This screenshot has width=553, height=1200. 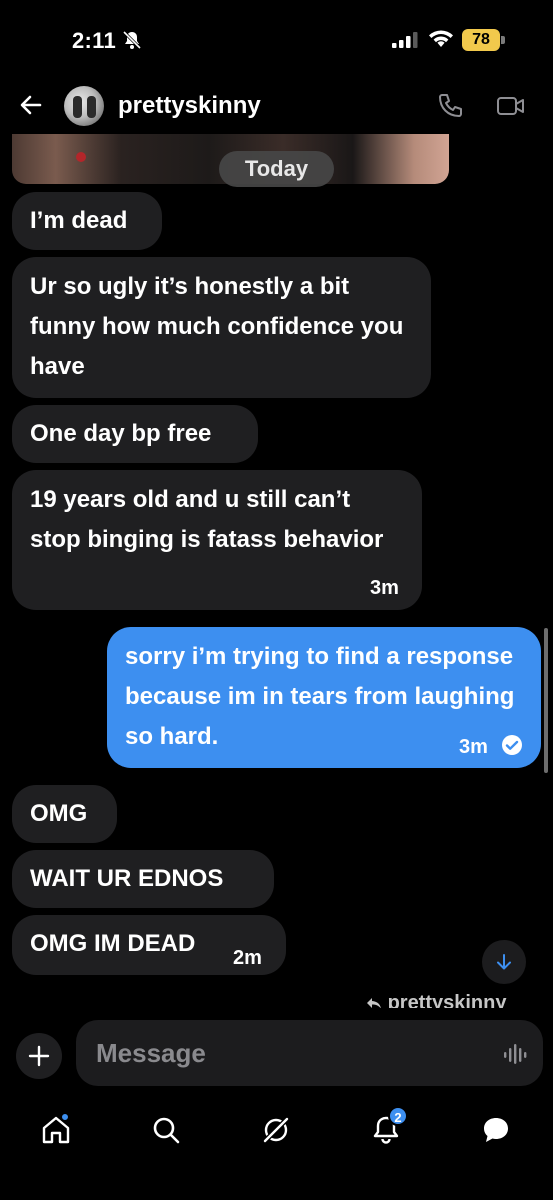 I want to click on battery-tip, so click(x=503, y=40).